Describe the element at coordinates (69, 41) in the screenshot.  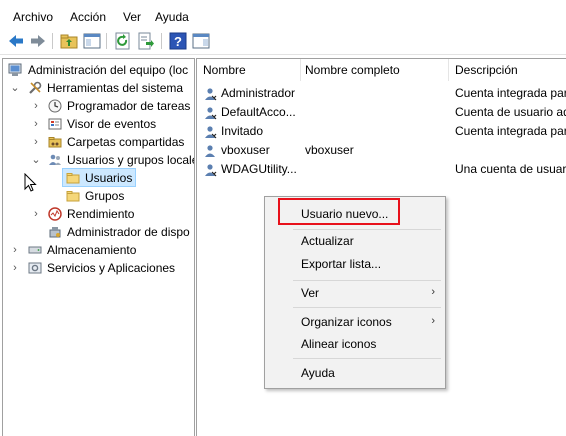
I see `up-folder-icon` at that location.